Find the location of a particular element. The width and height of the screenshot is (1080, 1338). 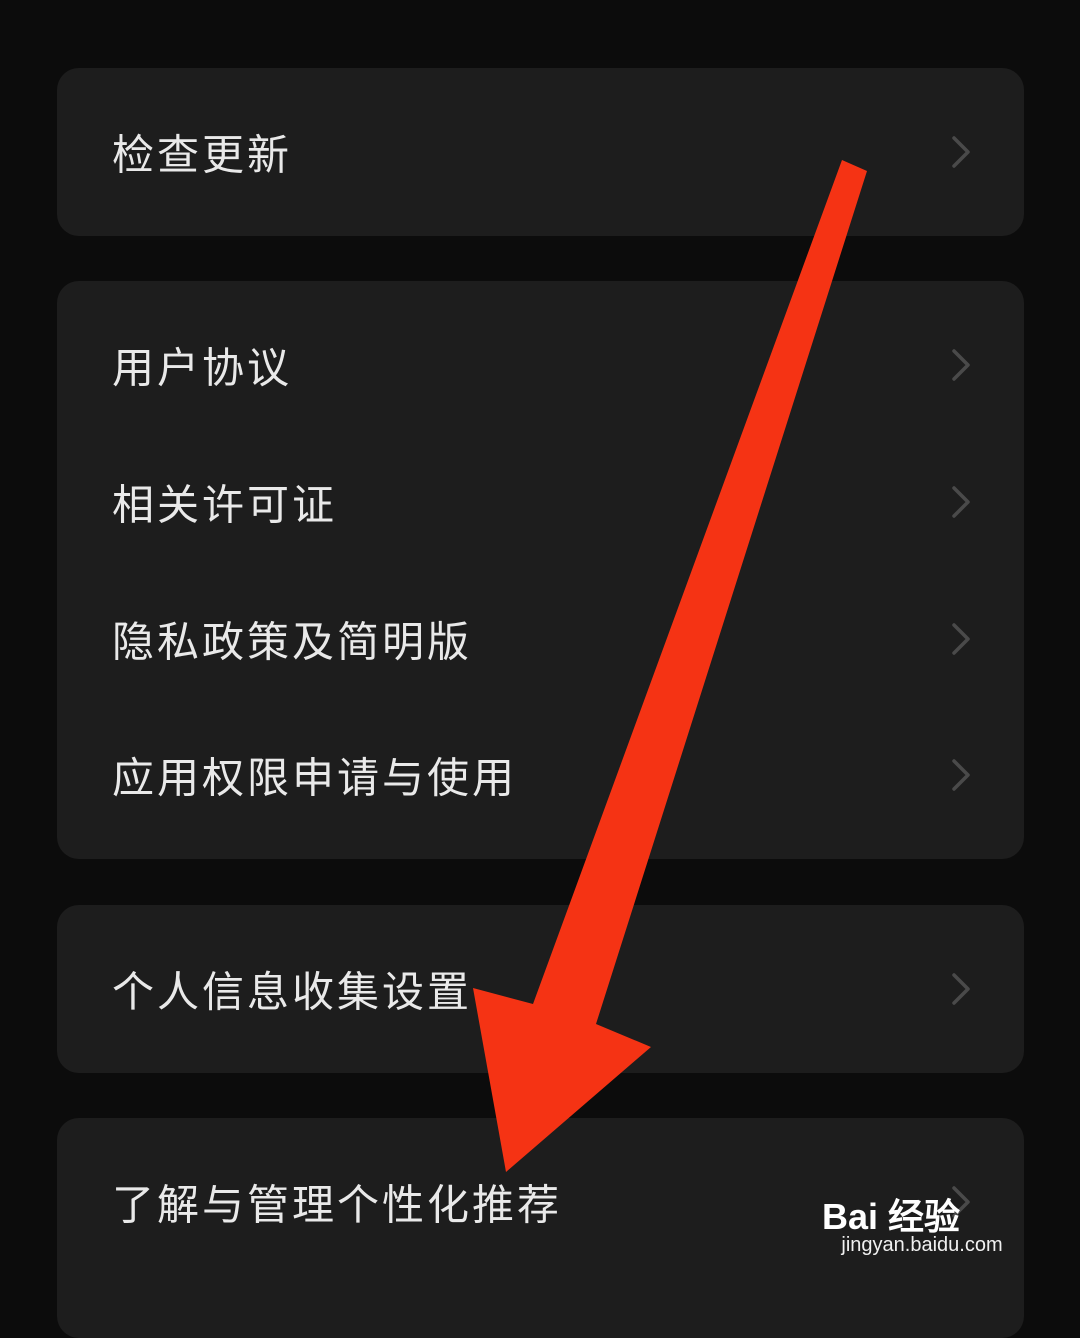

settings-item-label: 隐私政策及简明版 is located at coordinates (292, 642).